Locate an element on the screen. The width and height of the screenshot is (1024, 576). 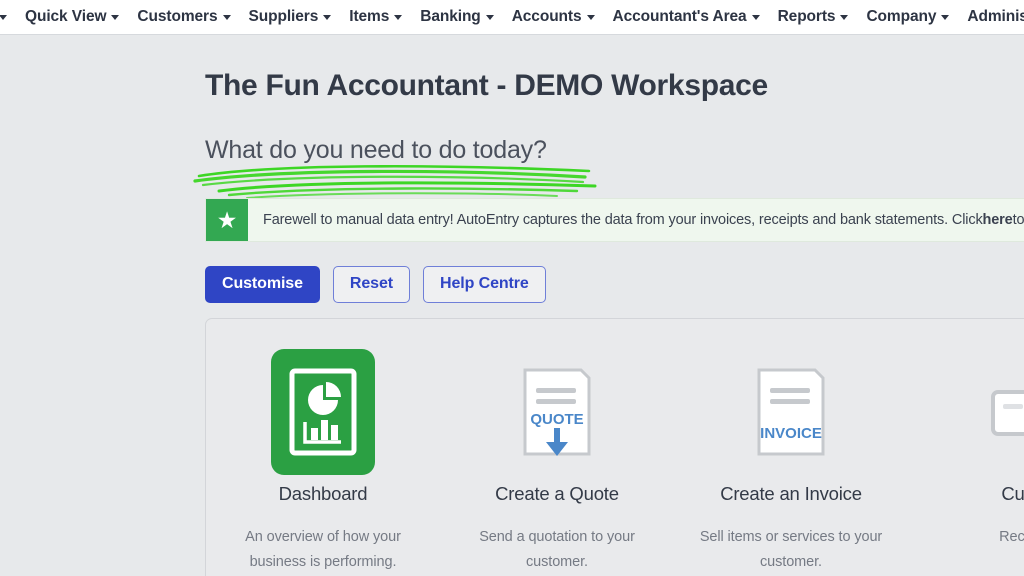
nav-item-label: Accounts is located at coordinates (546, 16).